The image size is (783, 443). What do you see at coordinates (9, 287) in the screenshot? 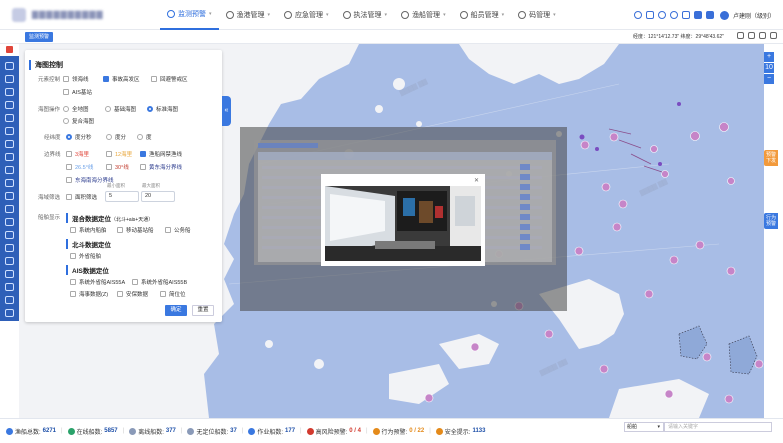
I see `mail-icon` at bounding box center [9, 287].